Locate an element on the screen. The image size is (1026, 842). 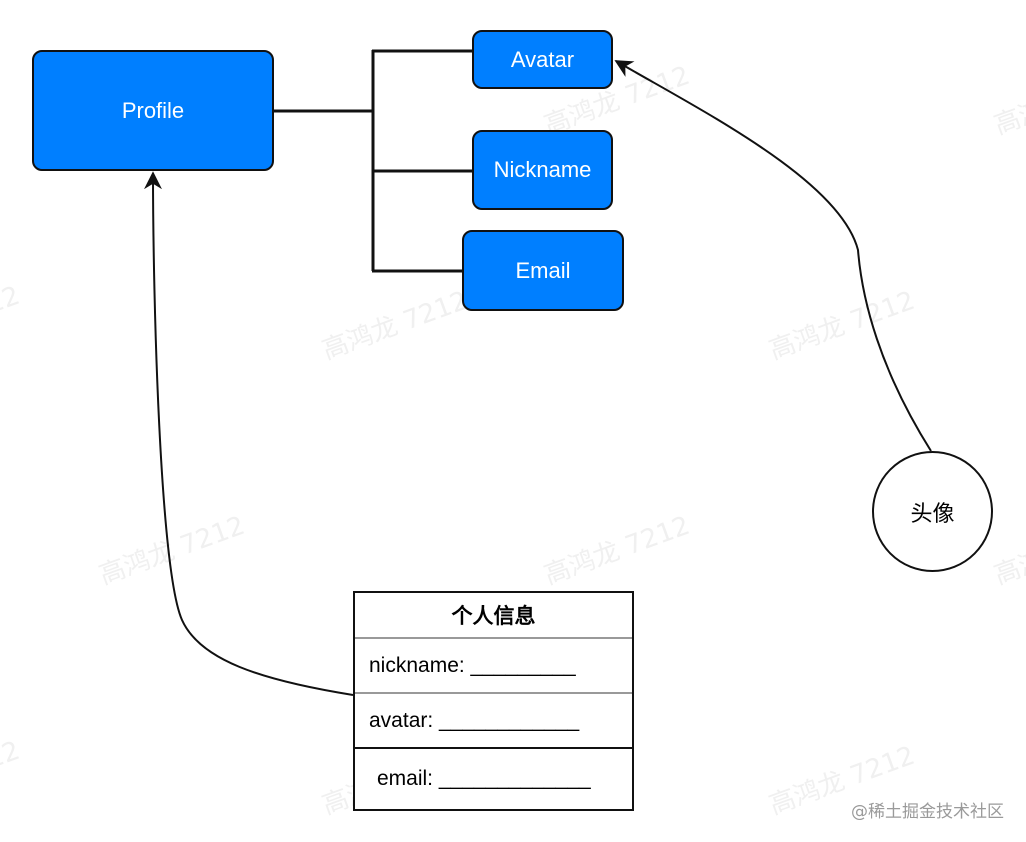
avatar-circle-node: 头像 is located at coordinates (932, 511).